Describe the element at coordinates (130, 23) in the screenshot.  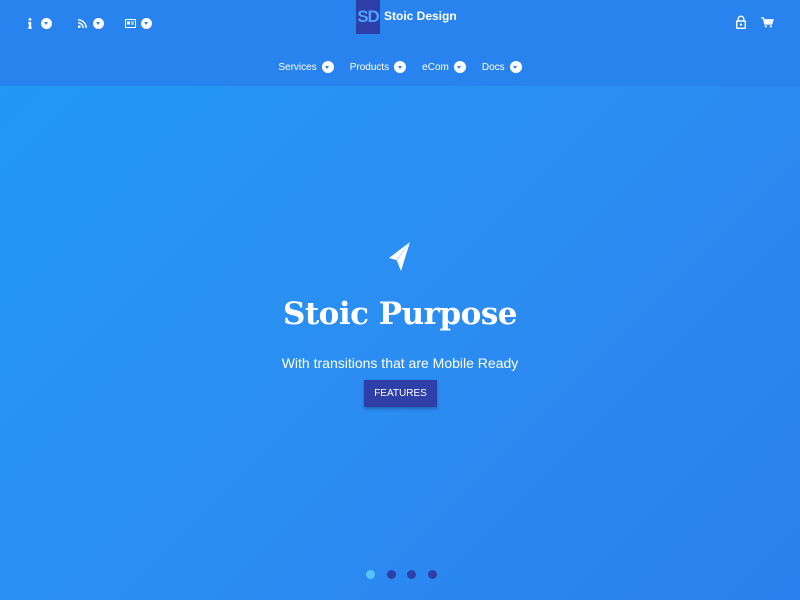
I see `id-card-icon` at that location.